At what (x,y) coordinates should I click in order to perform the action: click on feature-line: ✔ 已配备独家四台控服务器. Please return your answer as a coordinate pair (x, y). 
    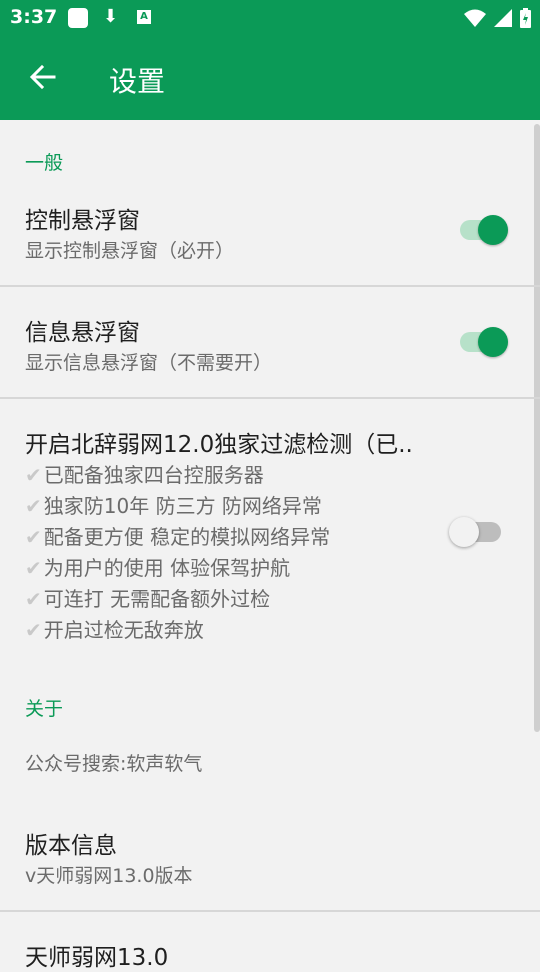
    Looking at the image, I should click on (144, 475).